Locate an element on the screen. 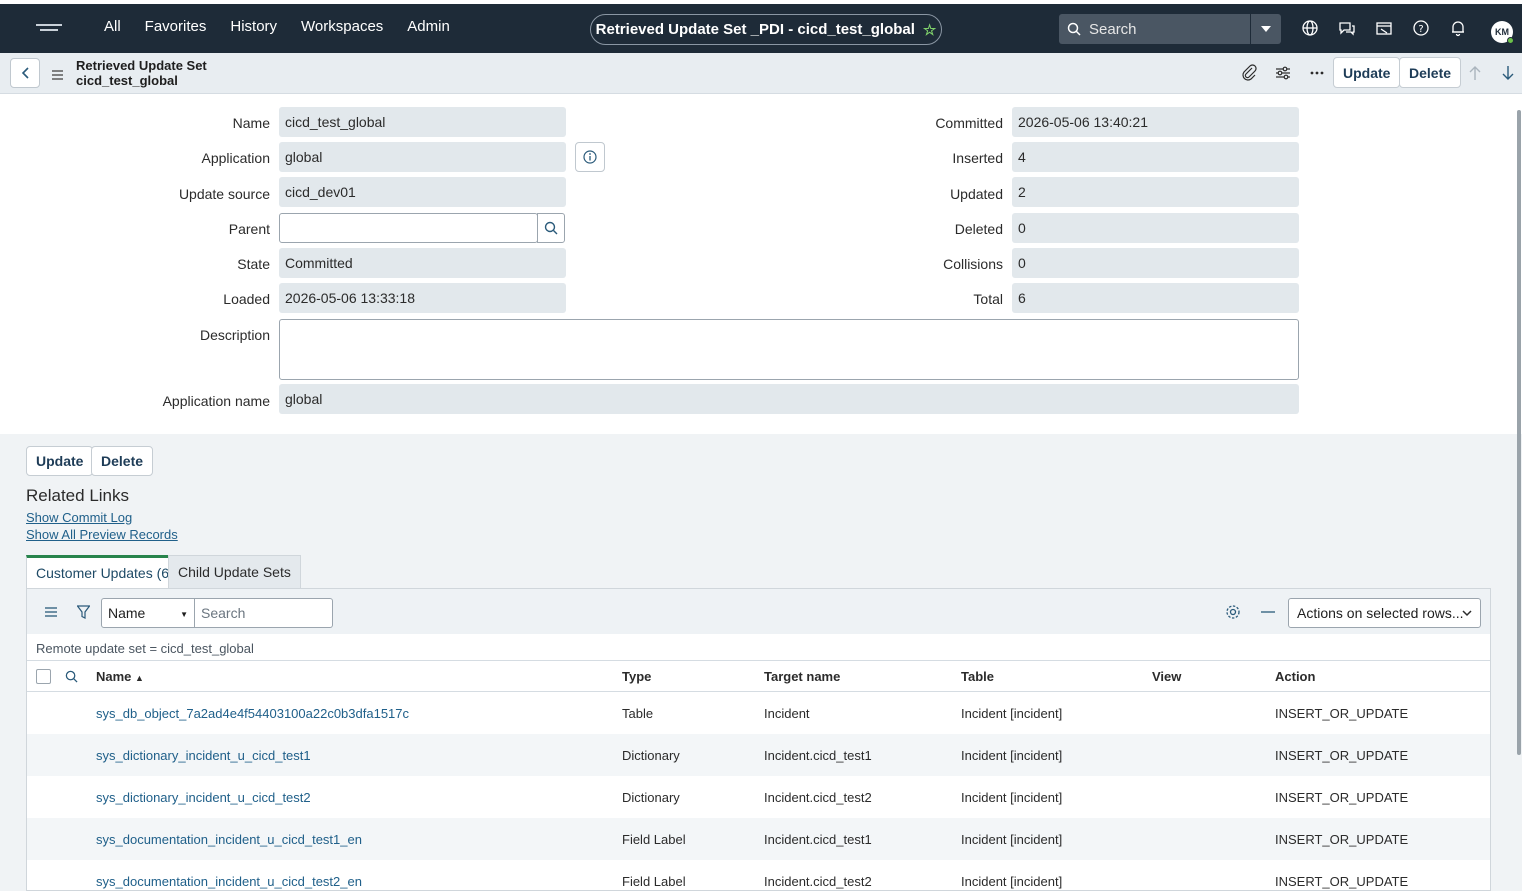 Image resolution: width=1522 pixels, height=891 pixels. parent-lookup-button is located at coordinates (551, 228).